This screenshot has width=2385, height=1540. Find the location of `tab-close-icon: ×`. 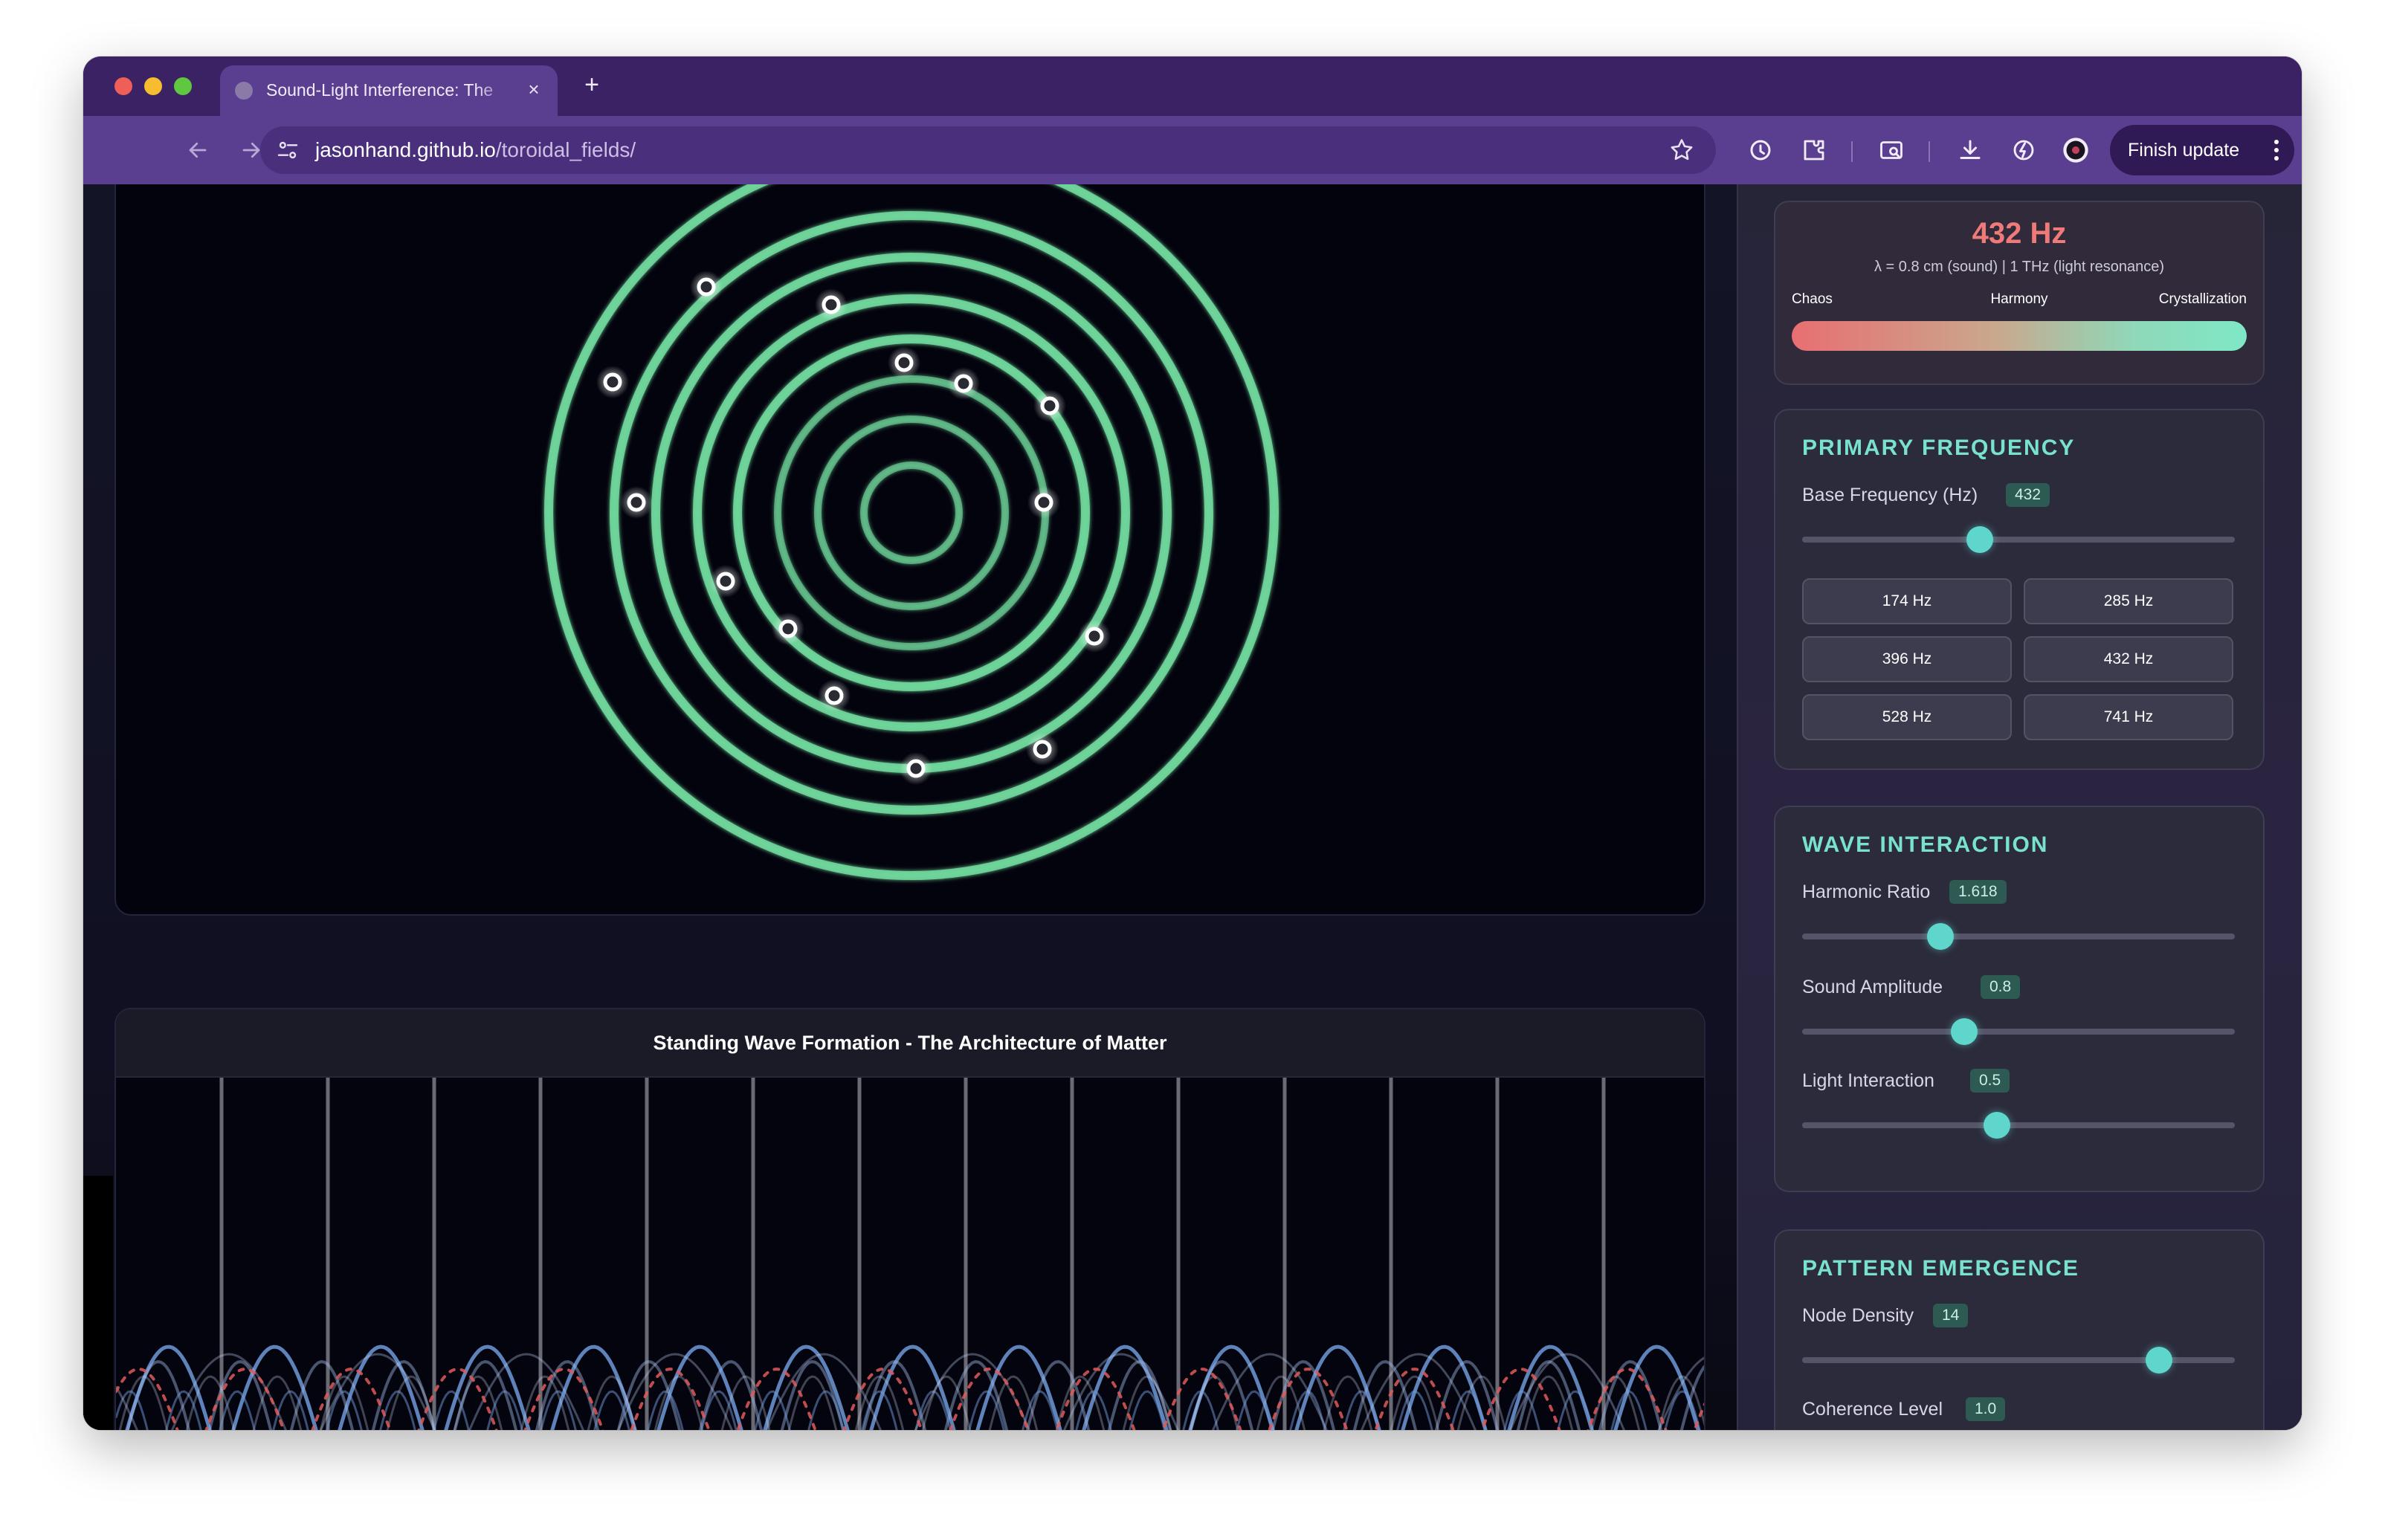

tab-close-icon: × is located at coordinates (534, 89).